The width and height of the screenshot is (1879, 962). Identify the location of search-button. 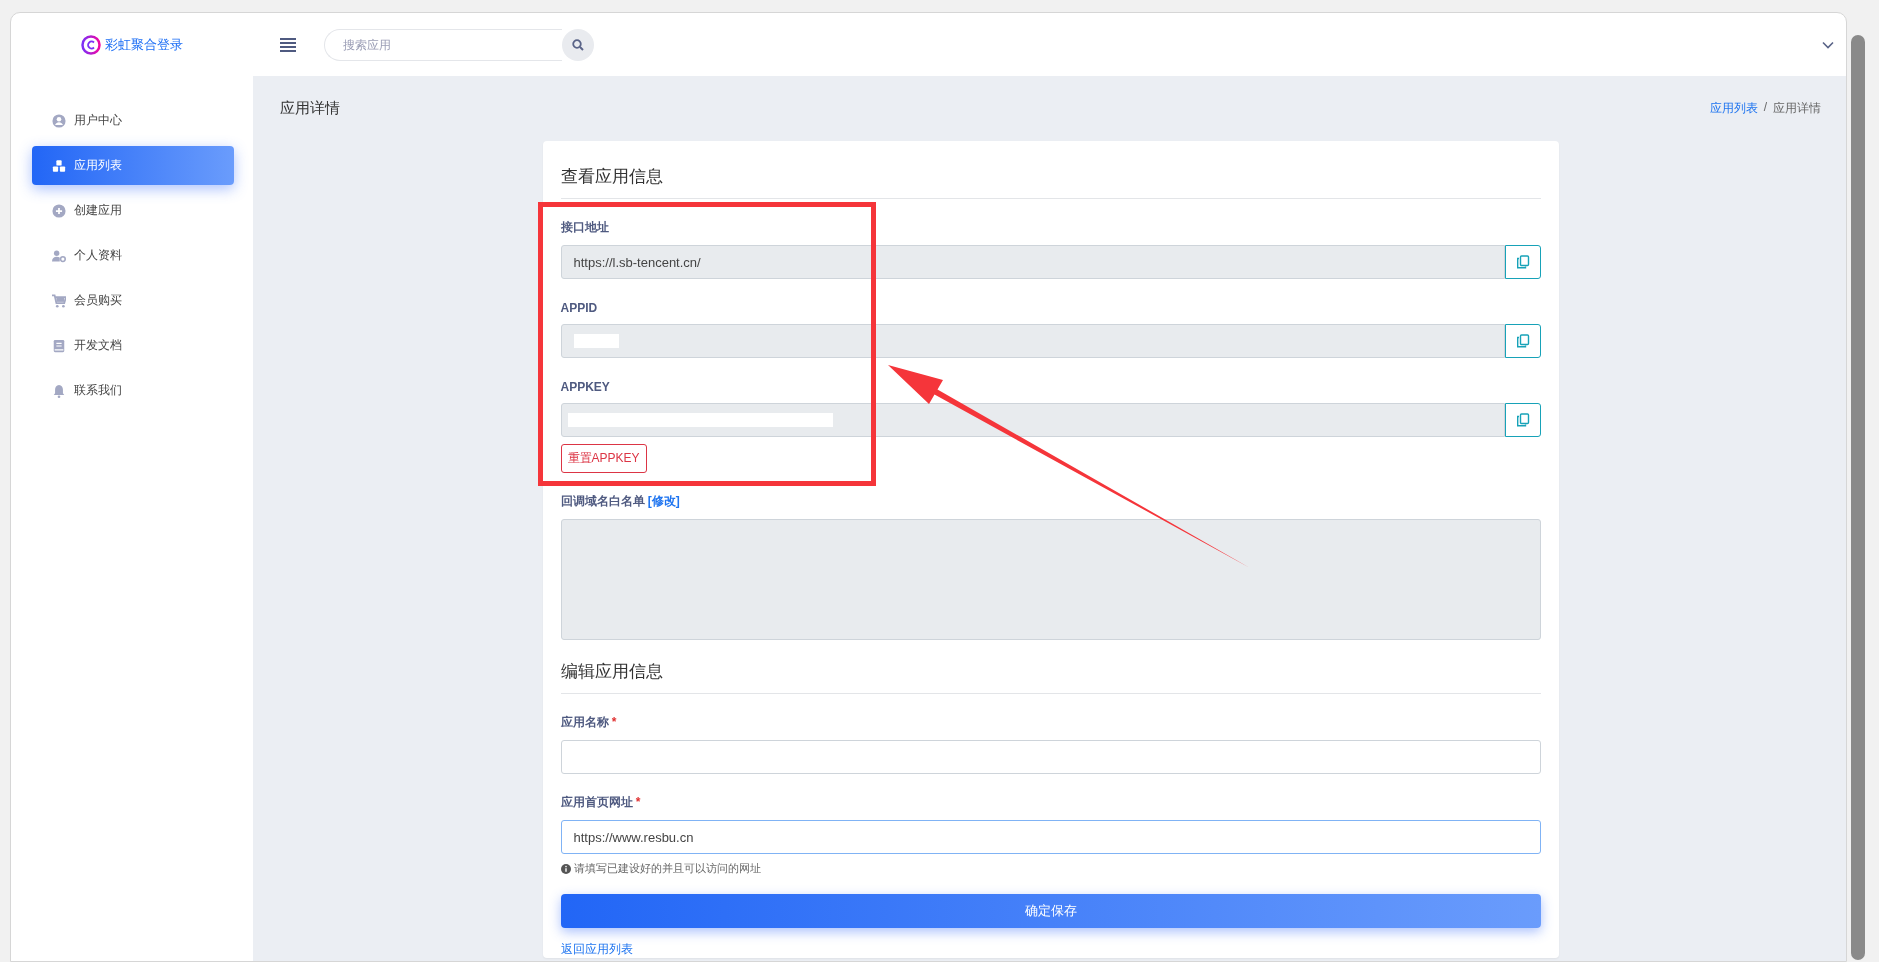
(578, 44).